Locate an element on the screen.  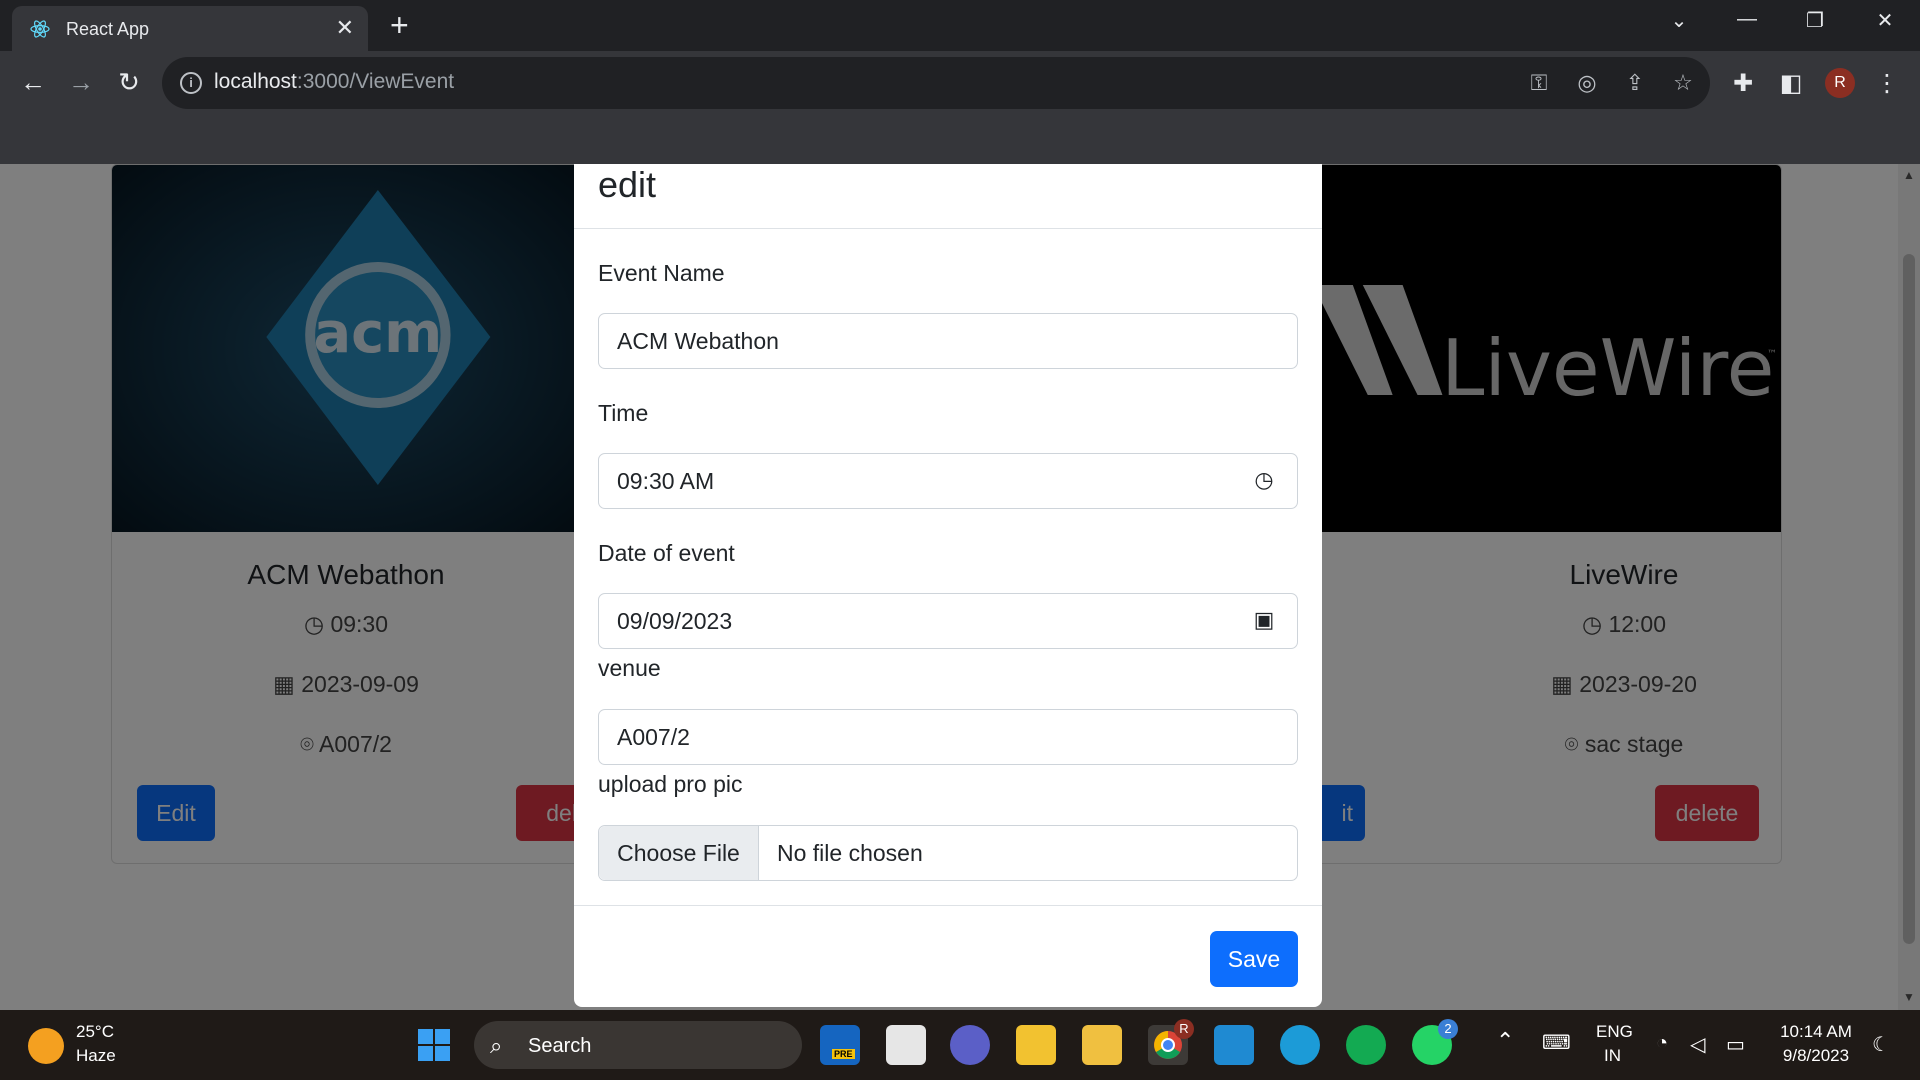
profile-avatar: R is located at coordinates (1840, 83).